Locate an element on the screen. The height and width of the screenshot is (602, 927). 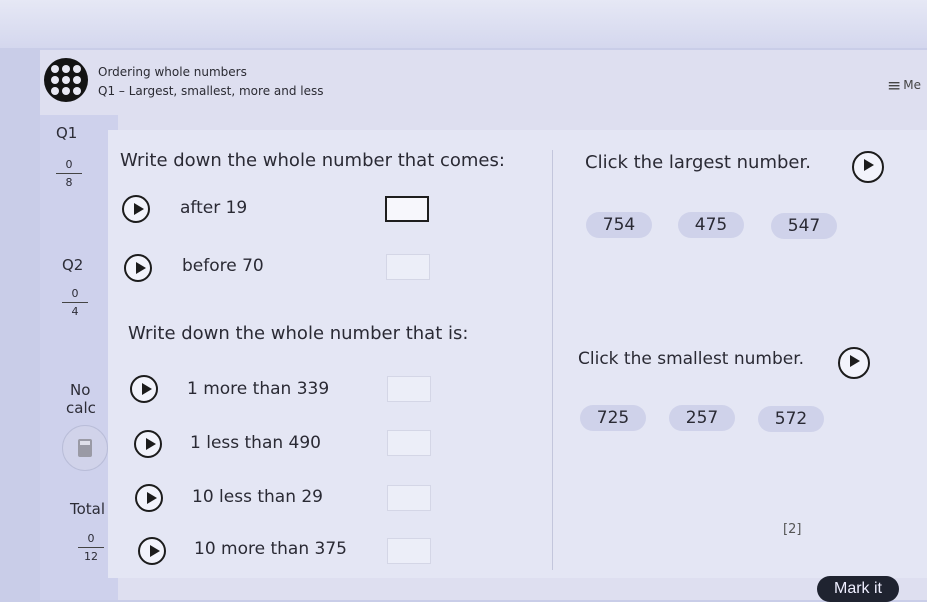
largest-prompt: Click the largest number. is located at coordinates (698, 162).